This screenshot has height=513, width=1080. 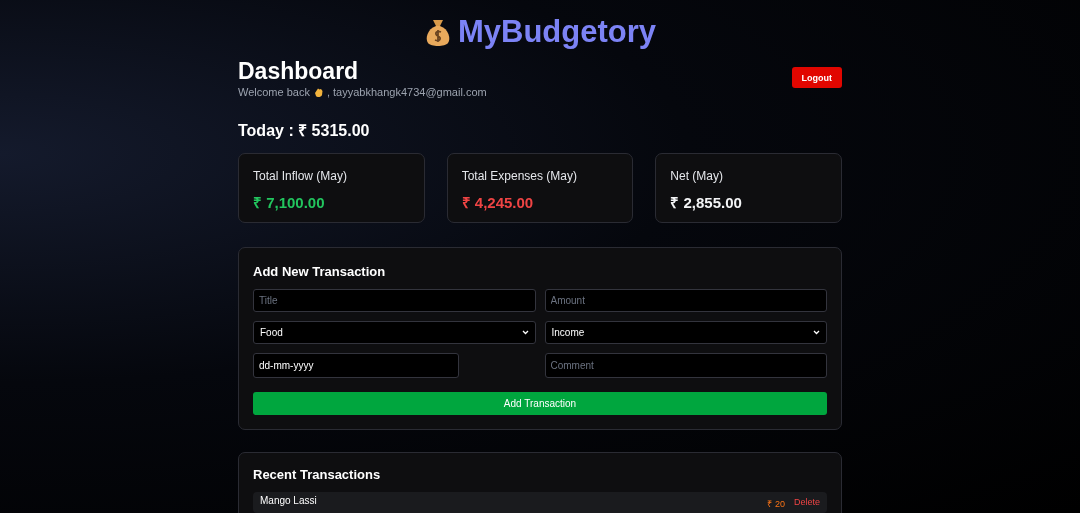 I want to click on title-field: Title, so click(x=394, y=300).